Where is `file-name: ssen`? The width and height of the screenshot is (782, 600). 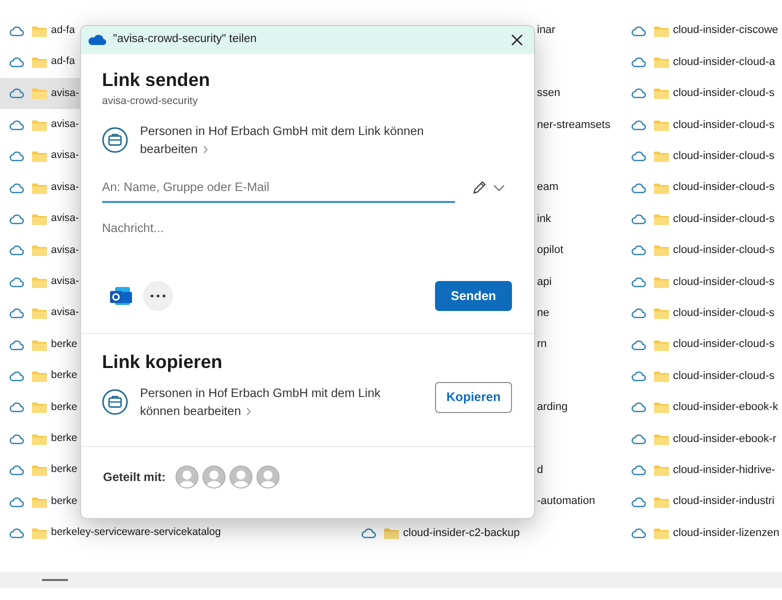
file-name: ssen is located at coordinates (548, 94).